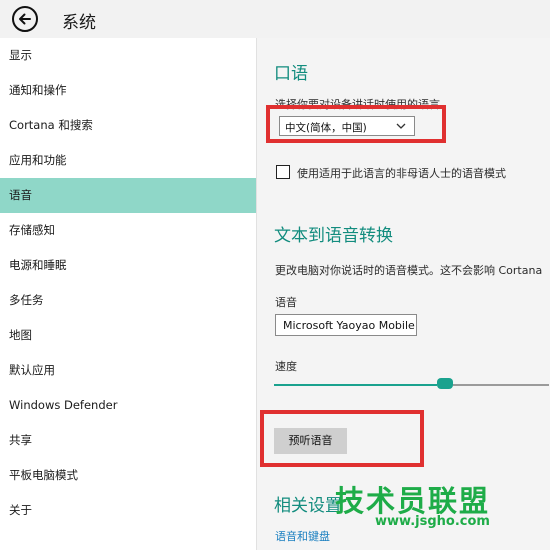  What do you see at coordinates (128, 195) in the screenshot?
I see `sidebar-item-speech: 语音` at bounding box center [128, 195].